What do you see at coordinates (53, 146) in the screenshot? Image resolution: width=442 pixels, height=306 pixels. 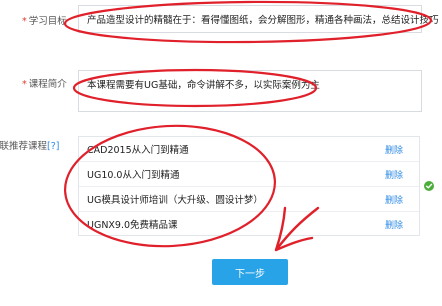 I see `help-link: [?]` at bounding box center [53, 146].